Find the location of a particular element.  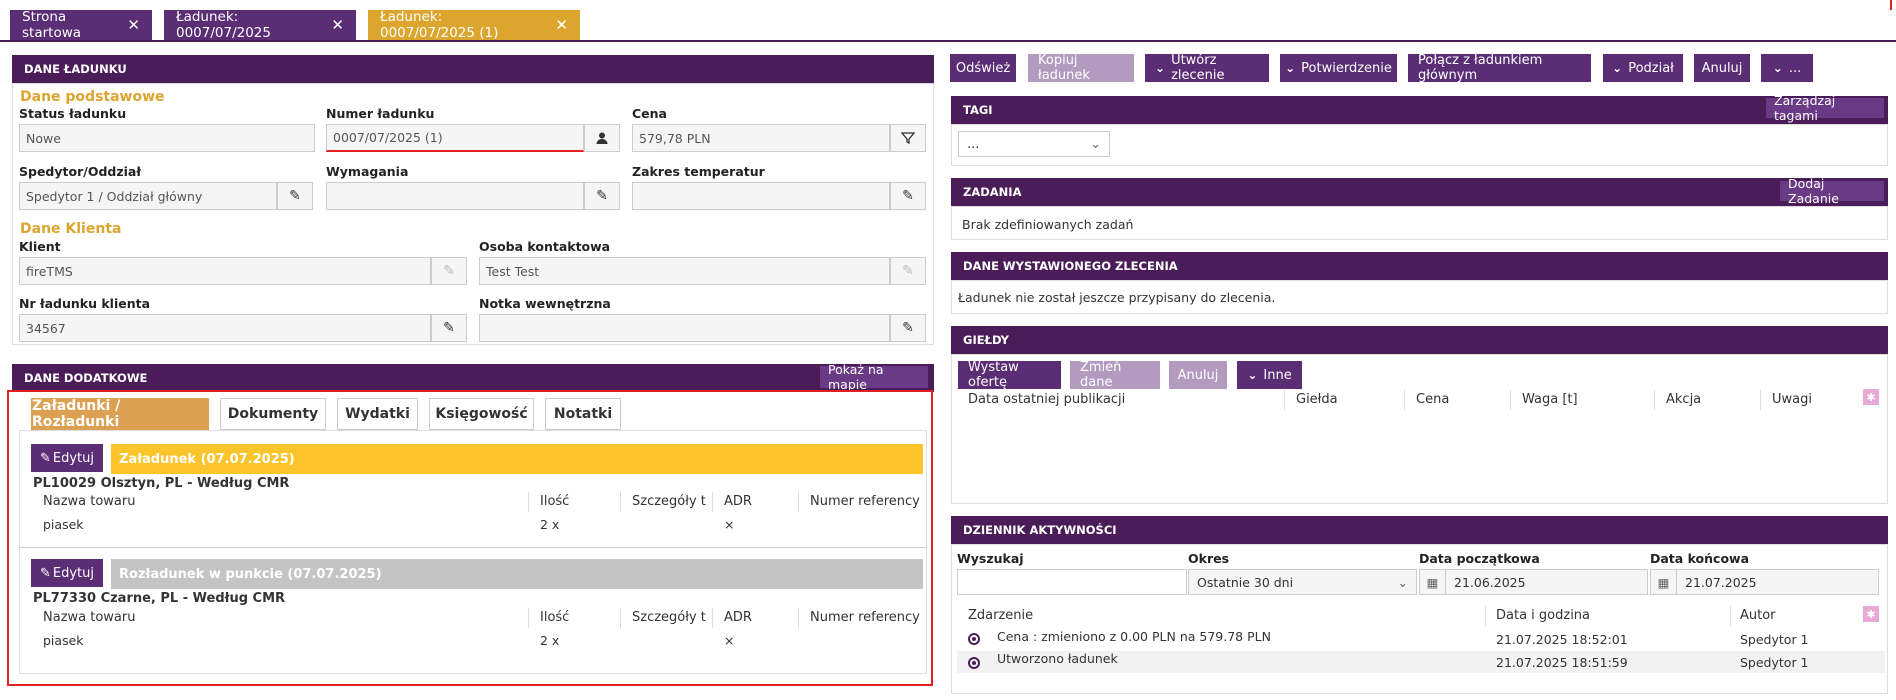

col-reference: Numer referency is located at coordinates (865, 617).